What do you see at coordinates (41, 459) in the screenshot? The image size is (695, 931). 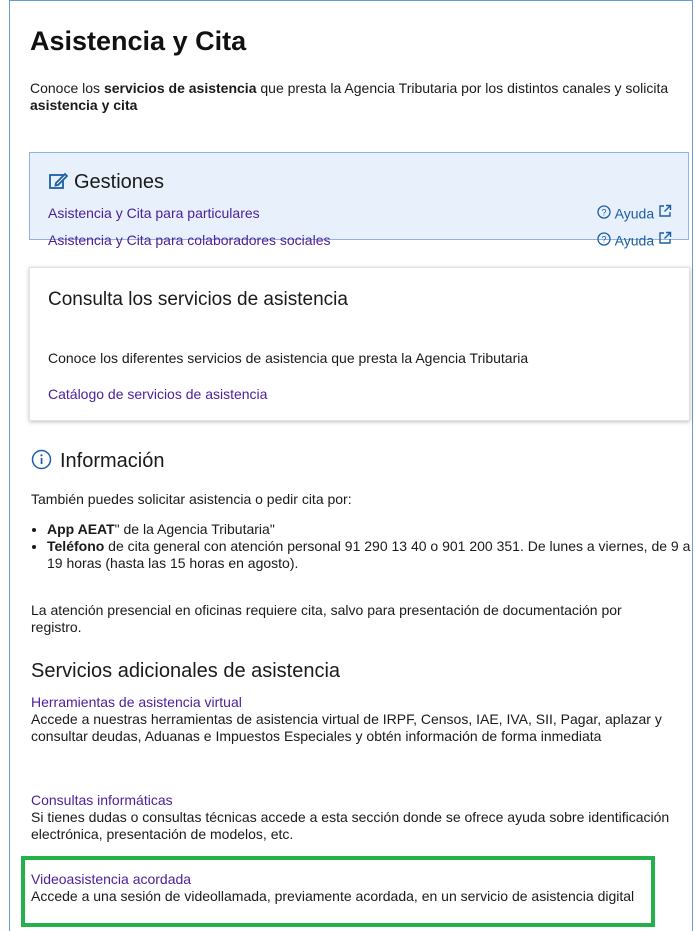 I see `info-icon` at bounding box center [41, 459].